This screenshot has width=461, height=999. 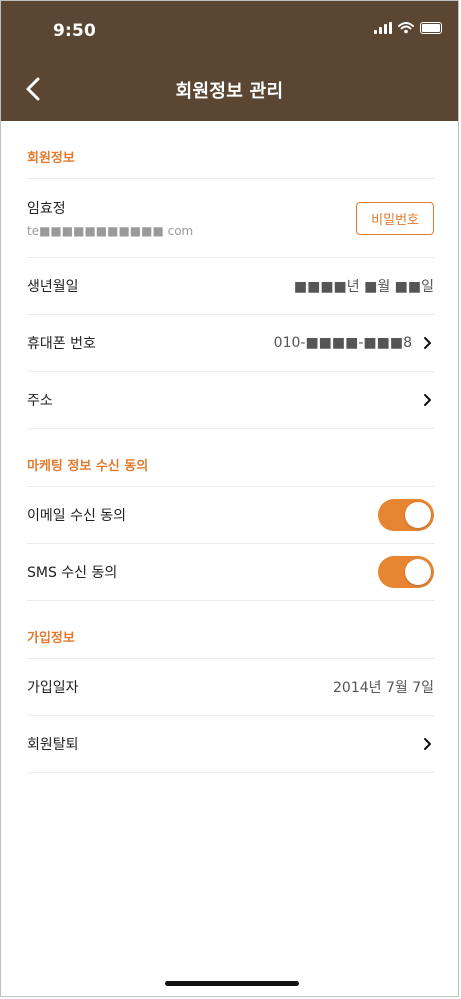 What do you see at coordinates (230, 572) in the screenshot?
I see `sms-consent-row: SMS 수신 동의` at bounding box center [230, 572].